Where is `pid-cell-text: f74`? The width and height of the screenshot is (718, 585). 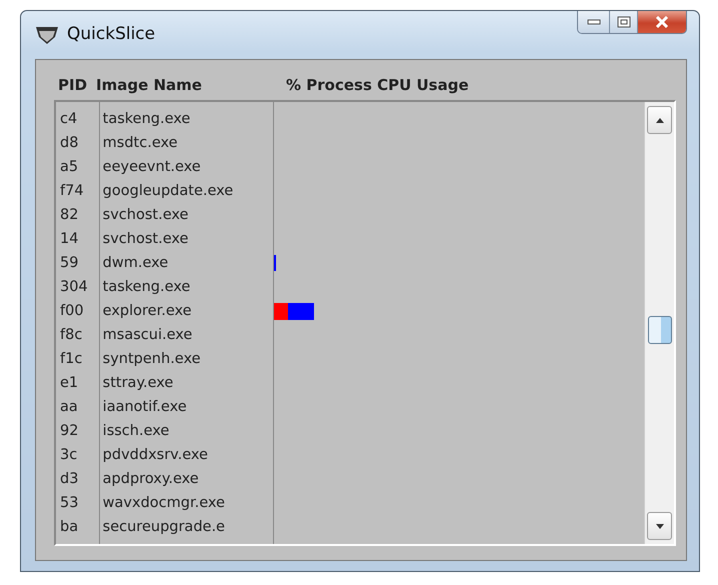
pid-cell-text: f74 is located at coordinates (72, 191).